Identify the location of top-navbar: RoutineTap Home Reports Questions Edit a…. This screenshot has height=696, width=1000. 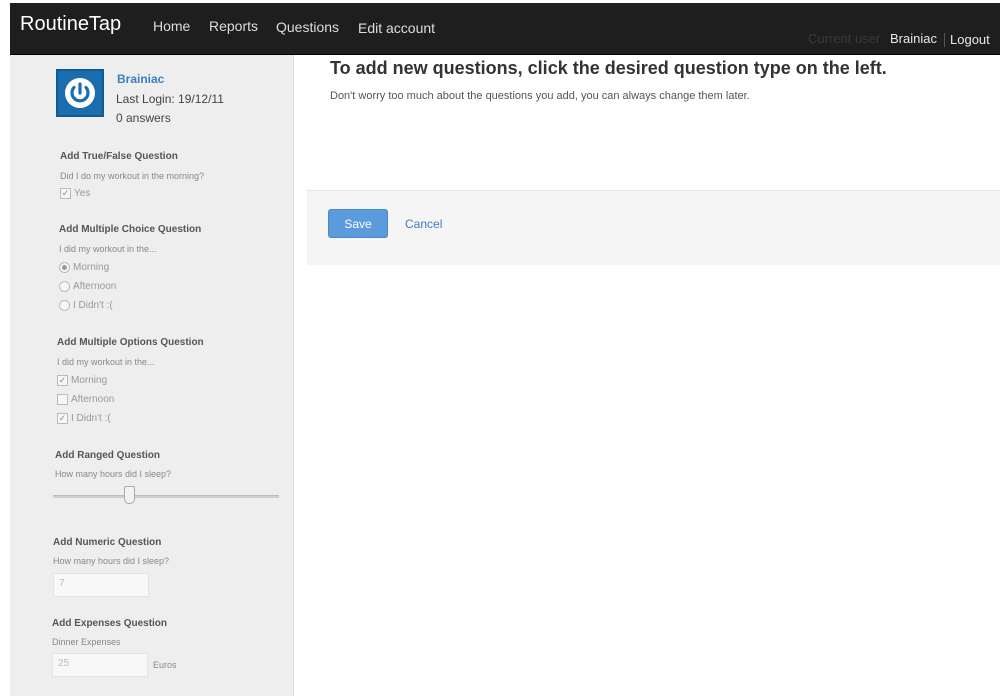
(505, 29).